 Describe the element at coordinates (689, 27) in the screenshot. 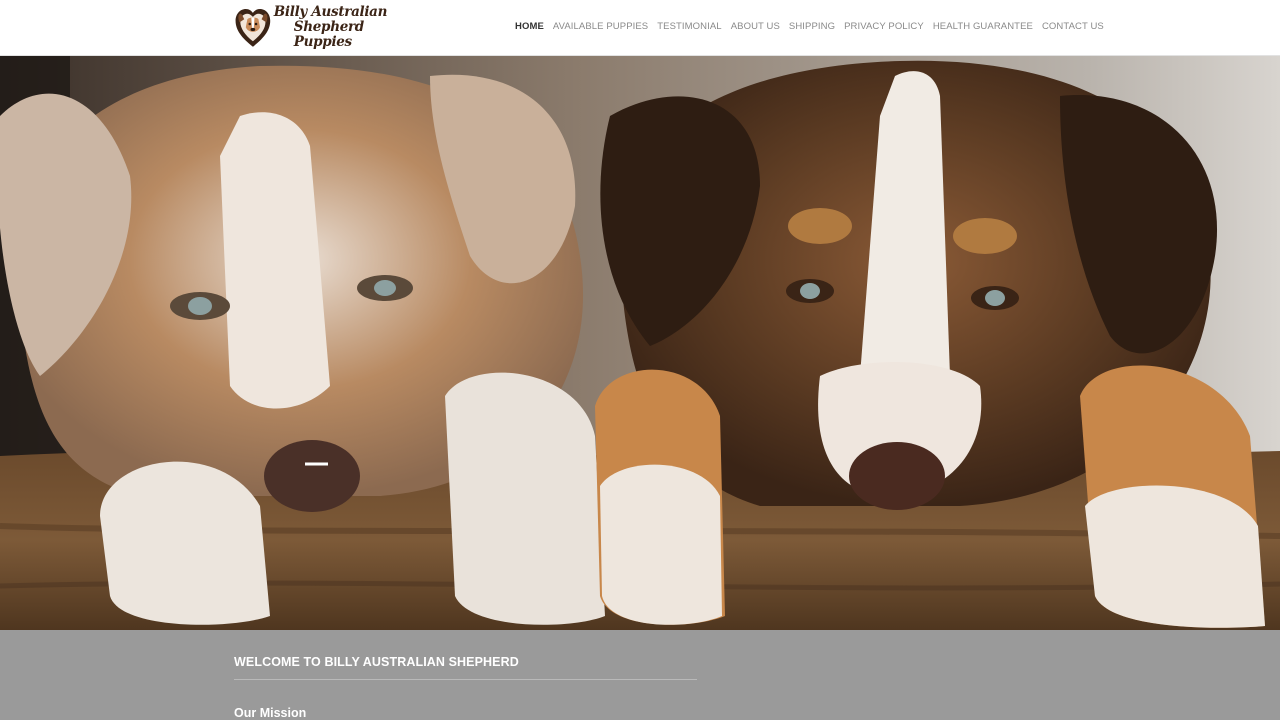

I see `nav-testimonial: TESTIMONIAL` at that location.